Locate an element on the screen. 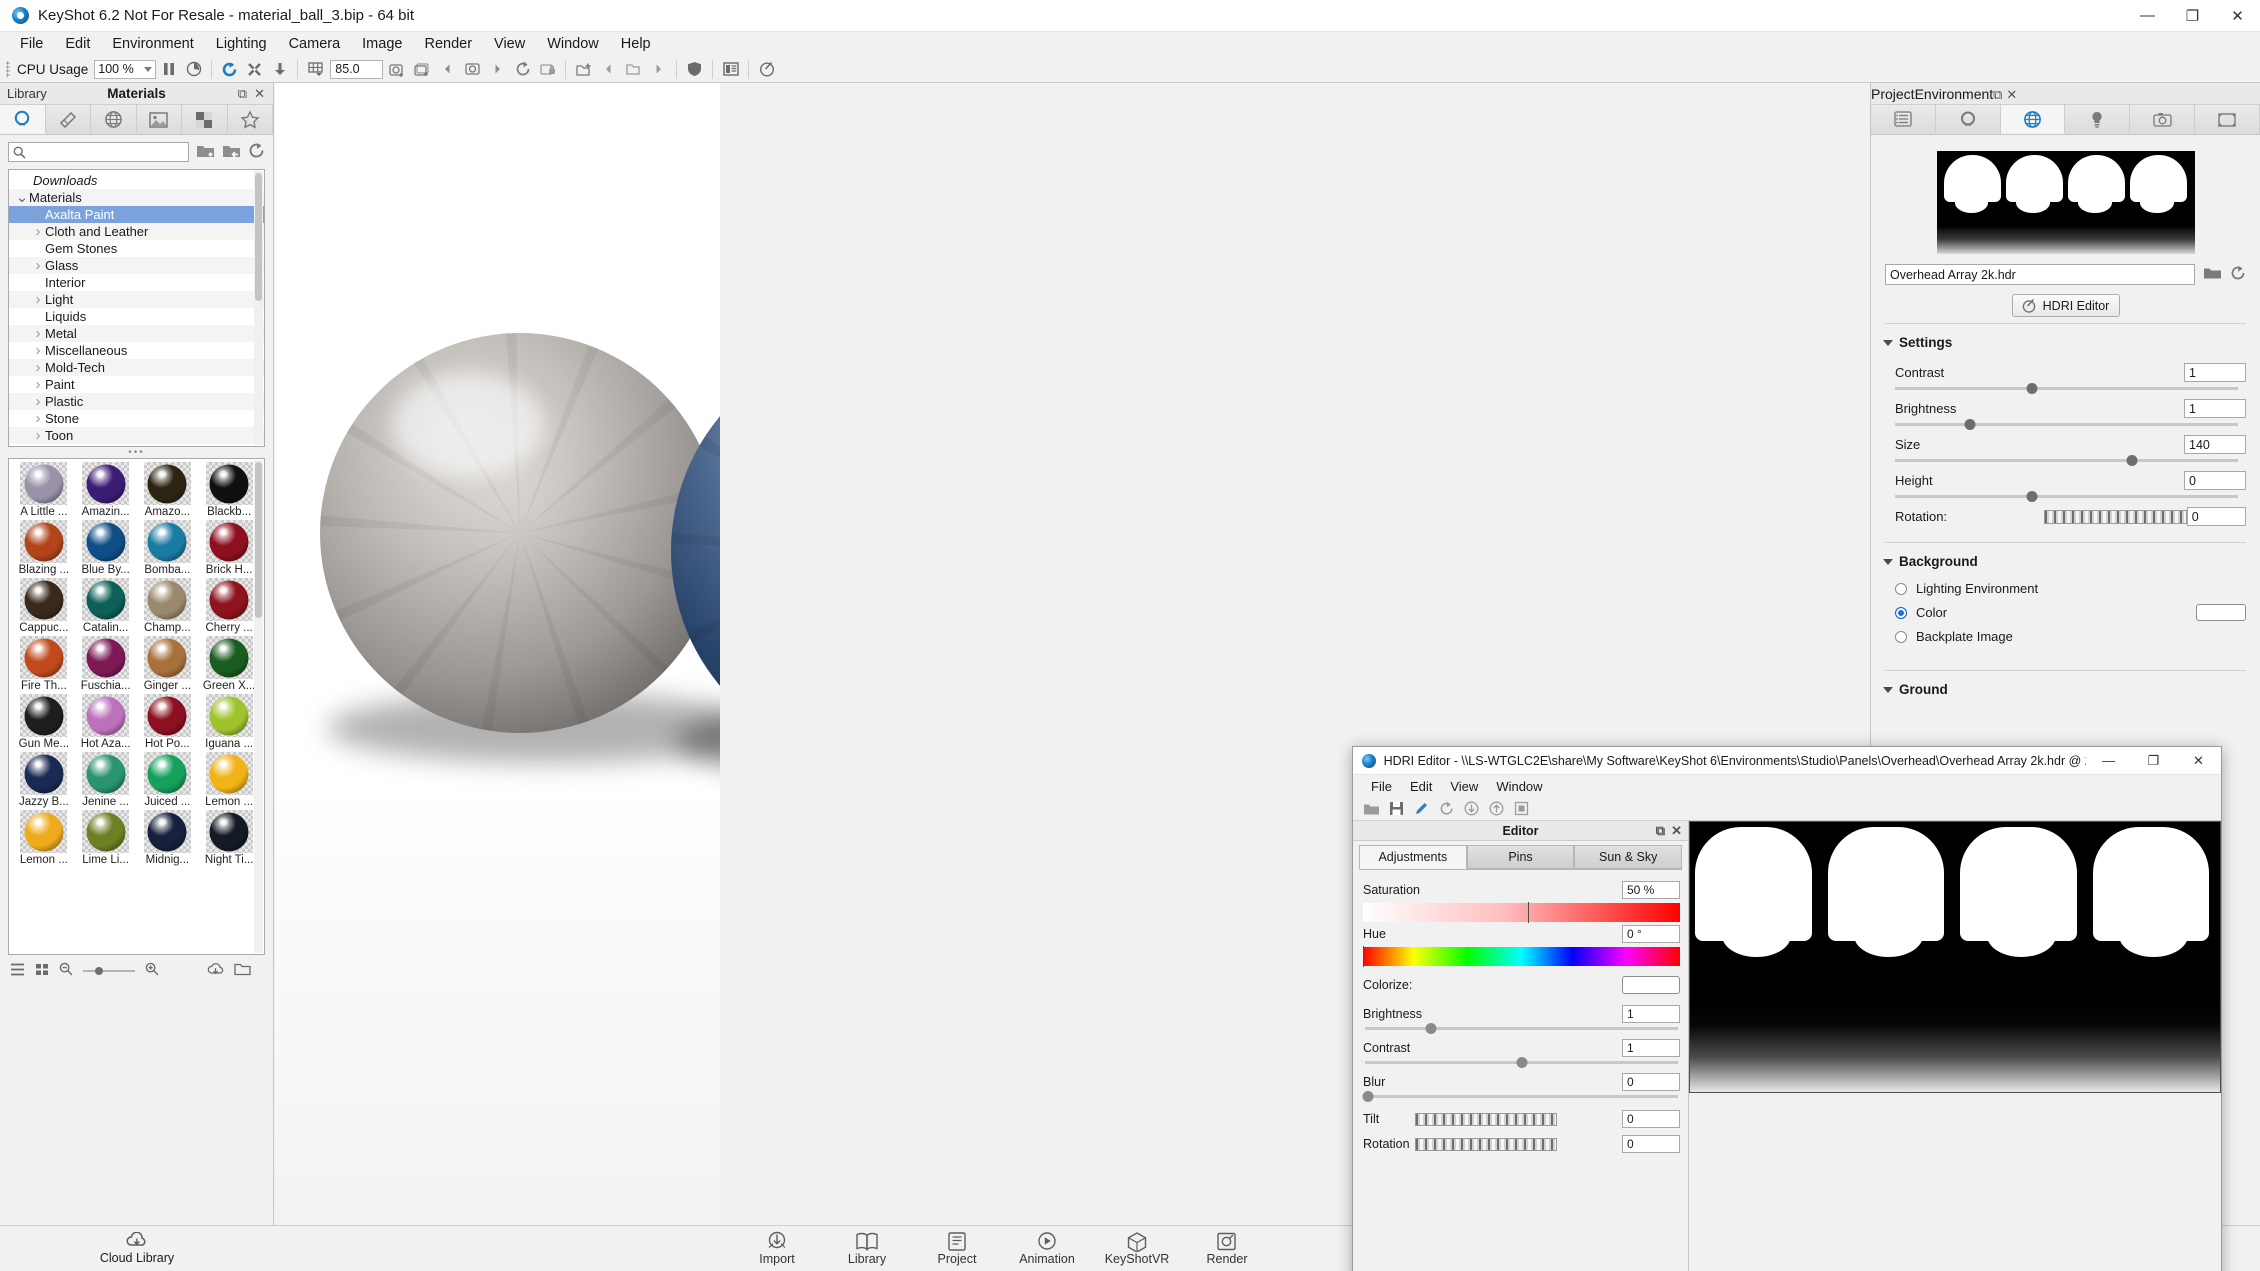  refresh-library-icon is located at coordinates (256, 152).